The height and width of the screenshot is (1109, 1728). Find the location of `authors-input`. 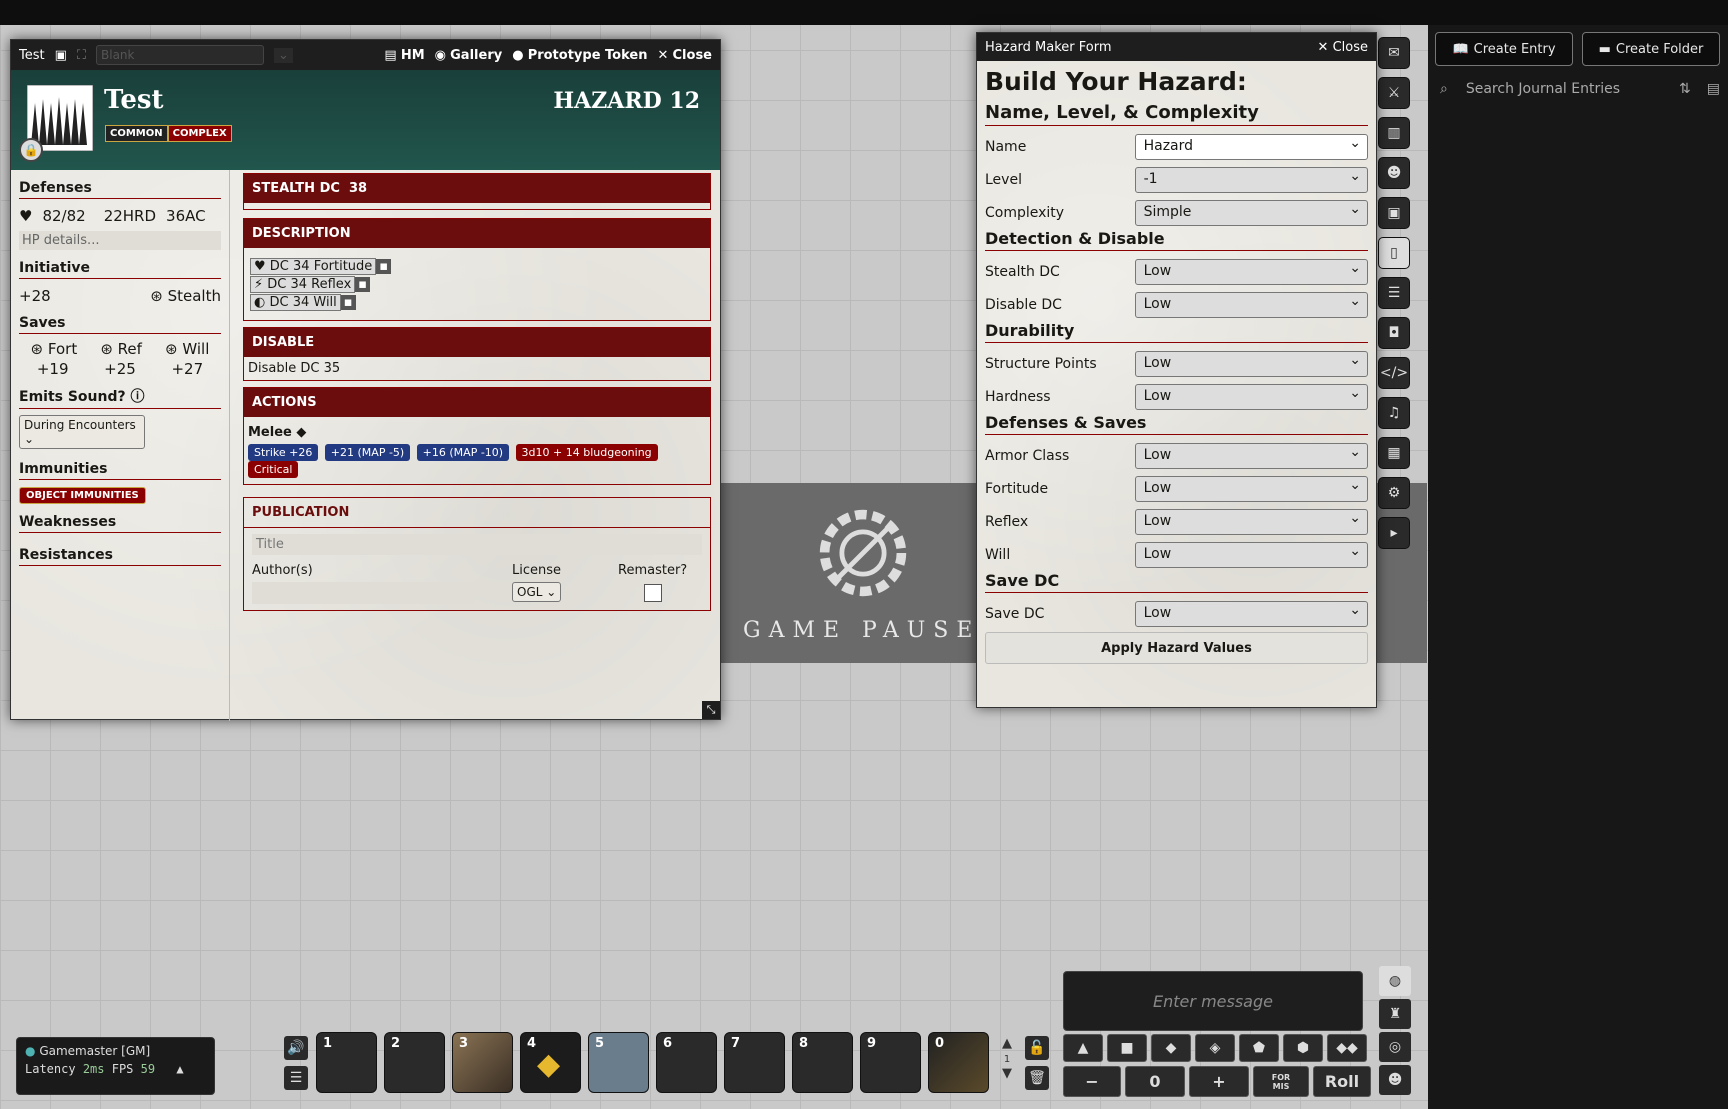

authors-input is located at coordinates (363, 593).